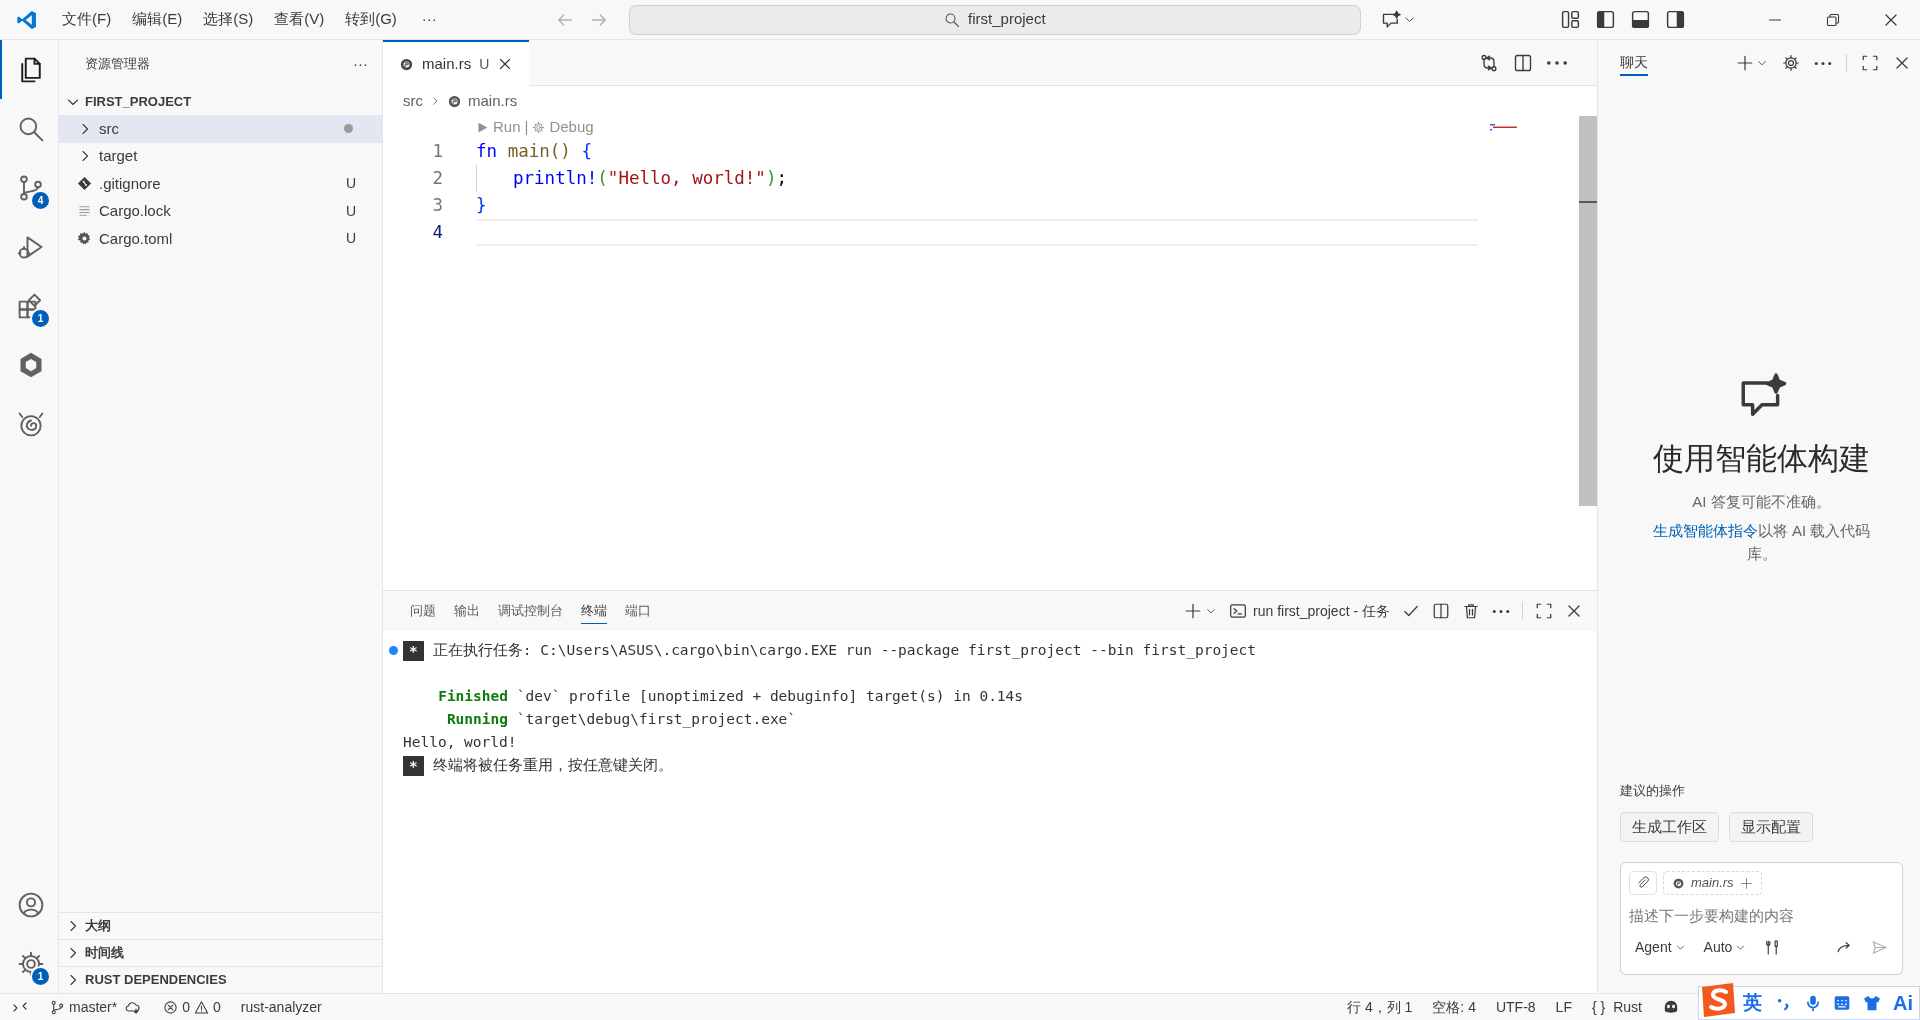  What do you see at coordinates (1007, 19) in the screenshot?
I see `search-text: first_project` at bounding box center [1007, 19].